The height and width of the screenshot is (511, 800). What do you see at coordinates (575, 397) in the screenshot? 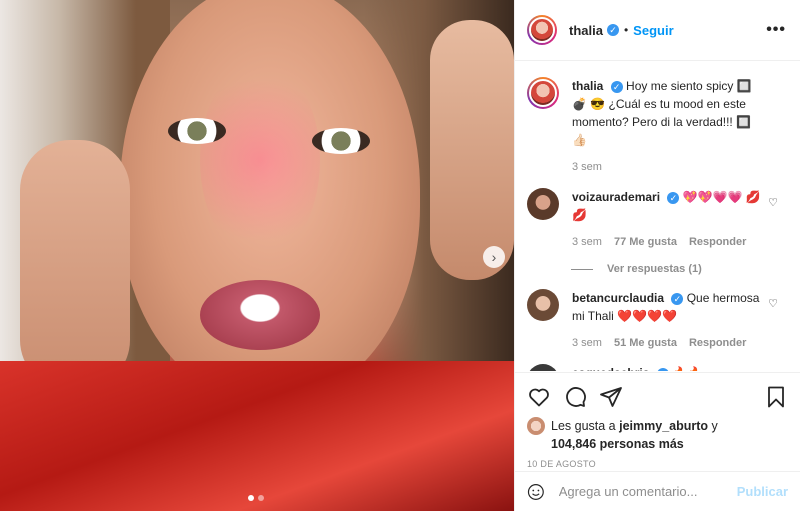
I see `comment-icon` at bounding box center [575, 397].